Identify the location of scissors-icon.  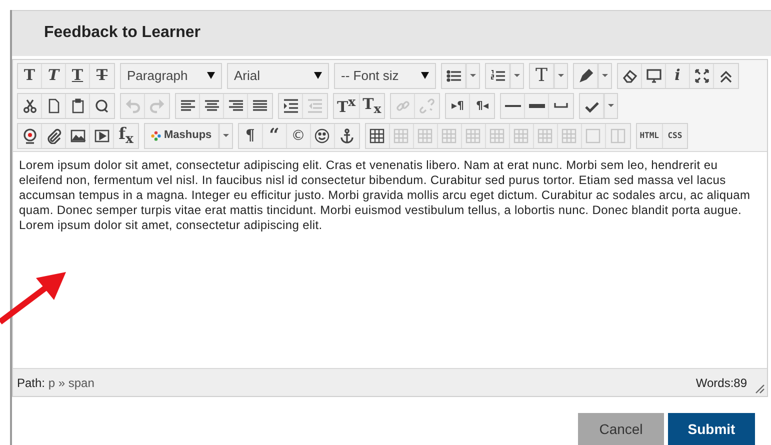
(30, 106).